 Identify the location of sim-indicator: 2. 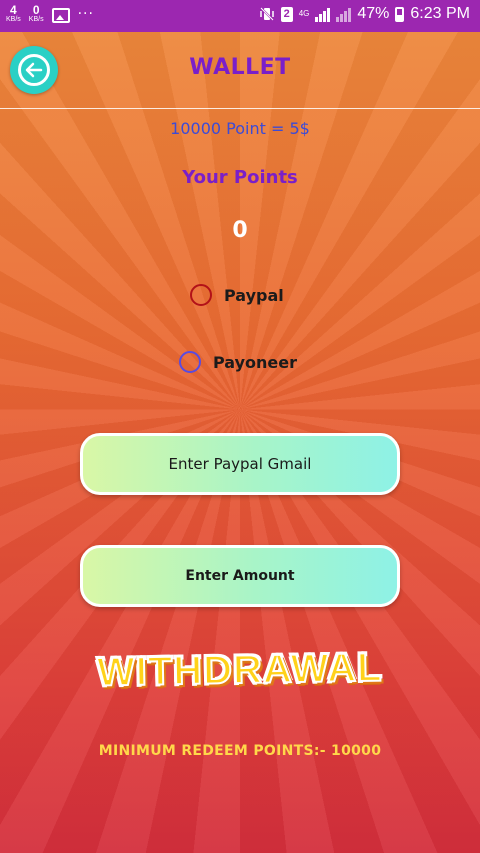
(286, 14).